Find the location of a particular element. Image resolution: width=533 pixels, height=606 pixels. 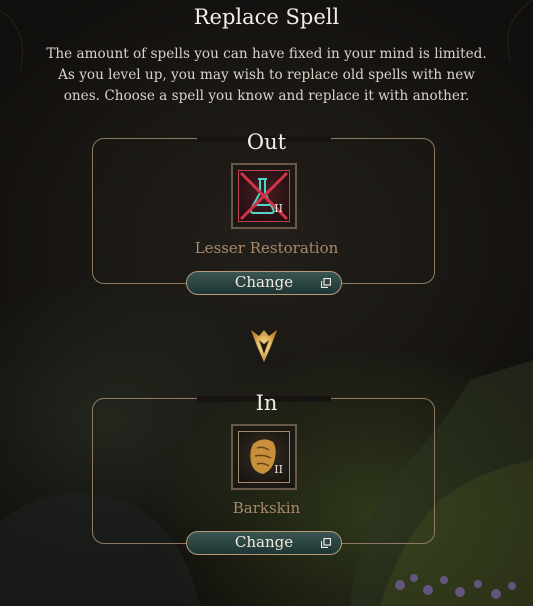

out-change-button: Change is located at coordinates (264, 283).